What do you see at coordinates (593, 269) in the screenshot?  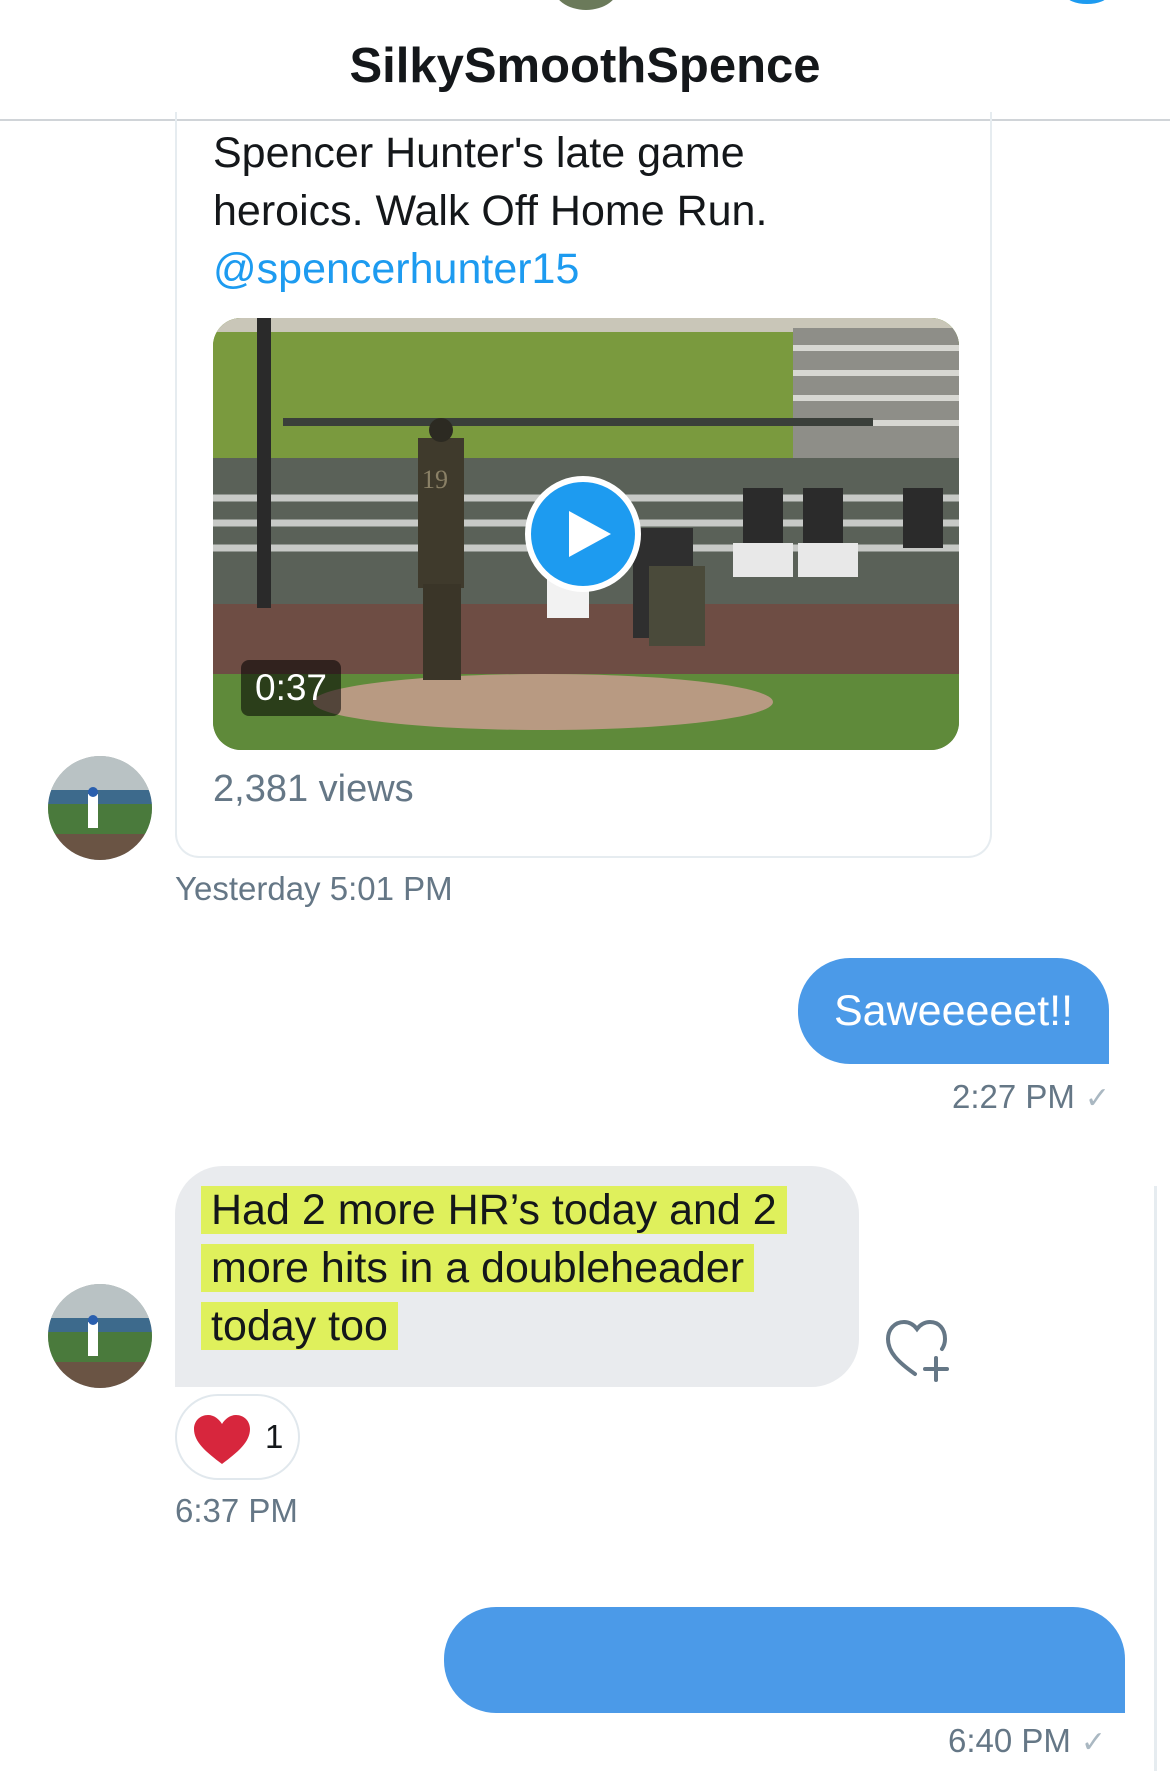 I see `tweet-mention-link: @spencerhunter15` at bounding box center [593, 269].